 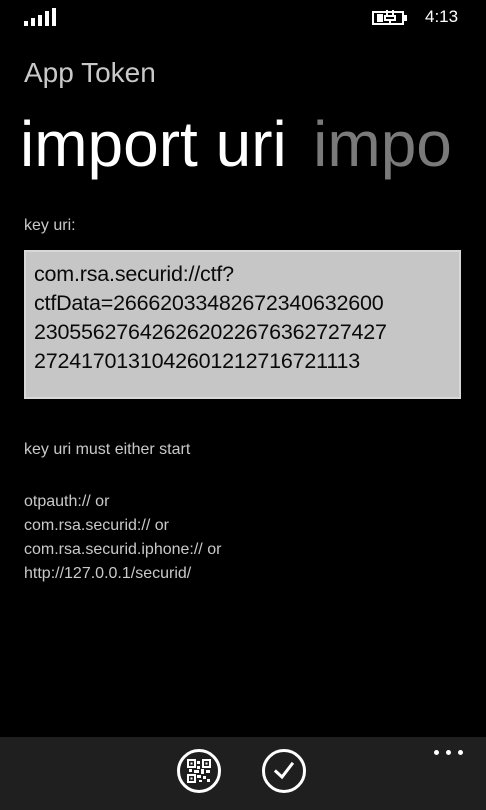 I want to click on qr-code-icon, so click(x=199, y=771).